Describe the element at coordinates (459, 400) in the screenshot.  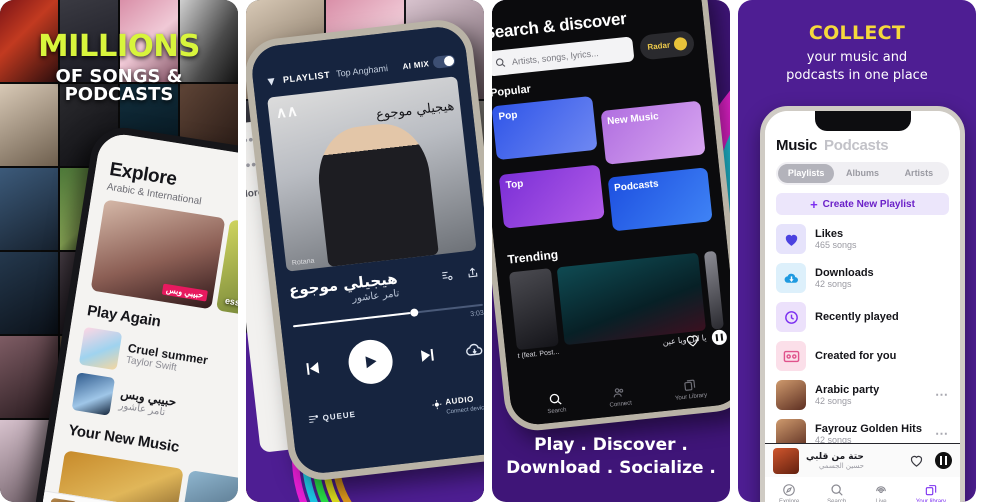
I see `audio-label: AUDIO` at that location.